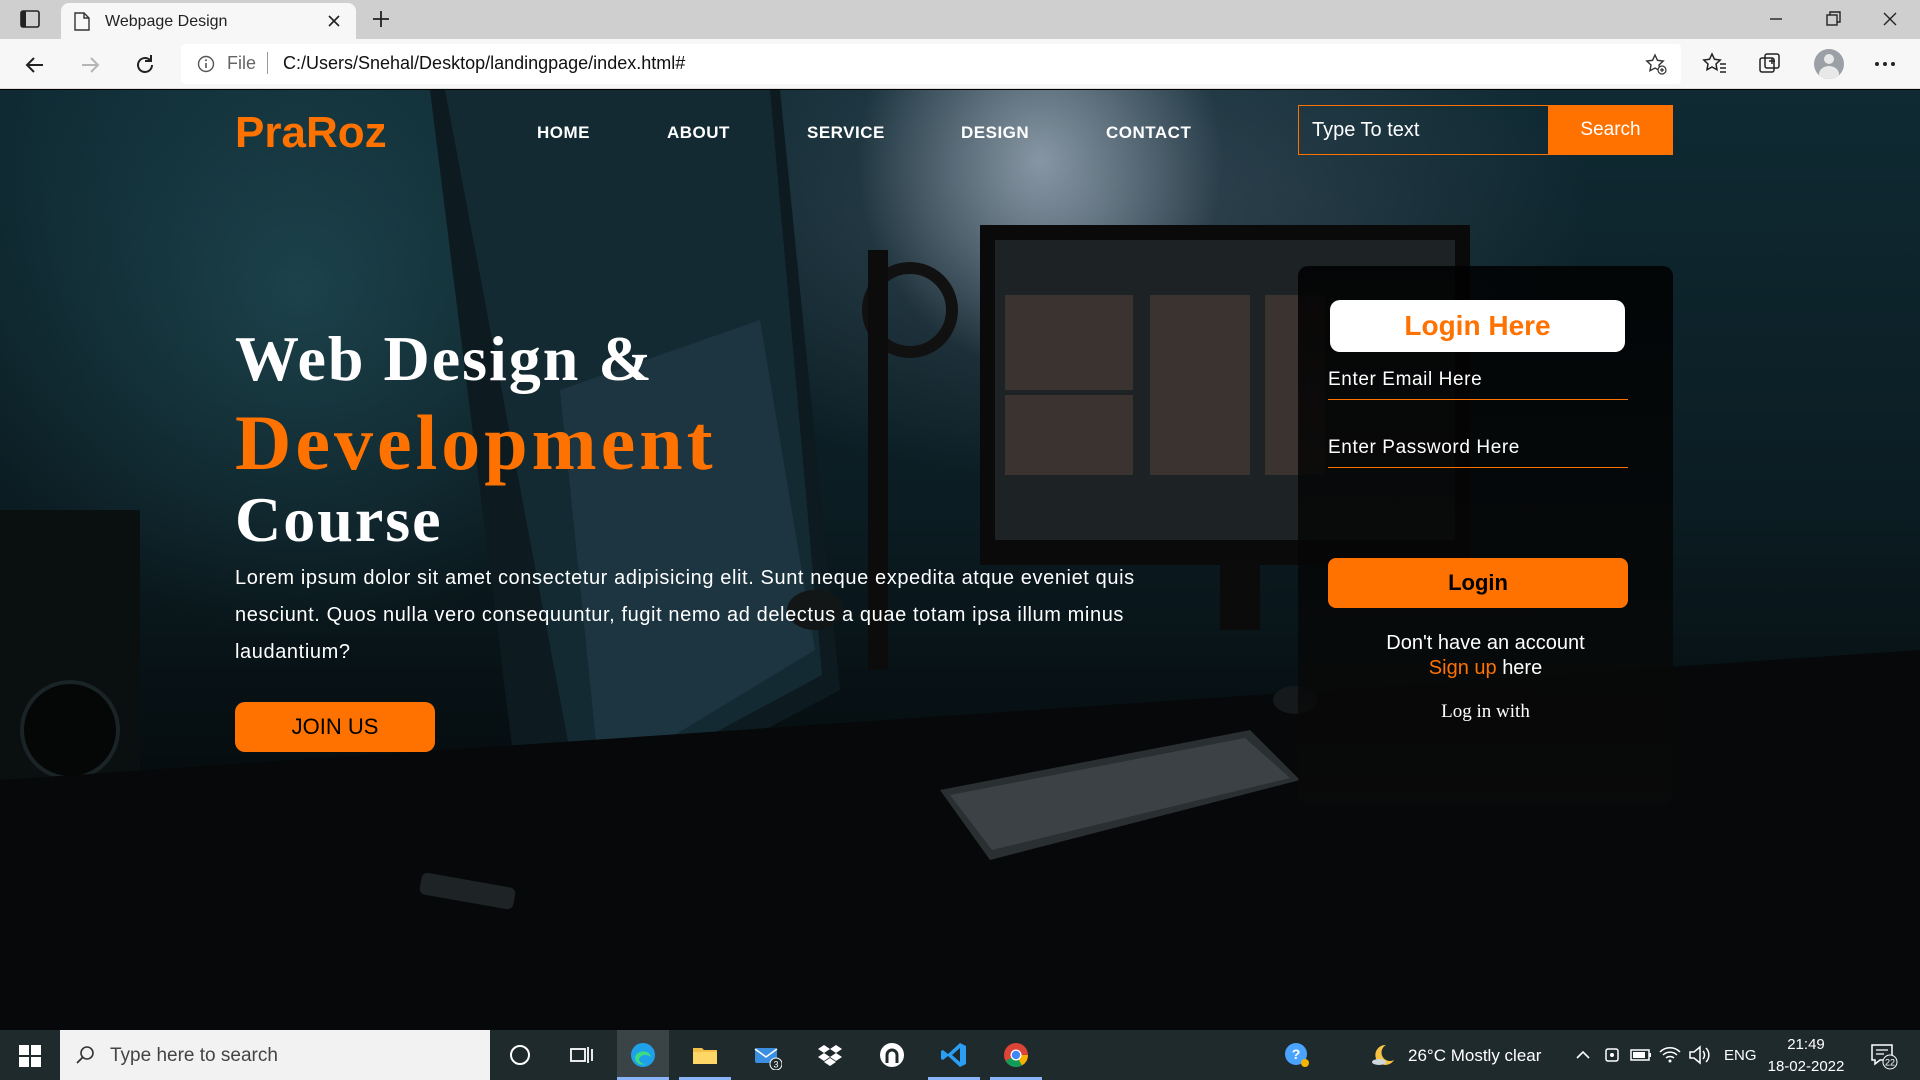 This screenshot has height=1080, width=1920. I want to click on github-desktop-icon, so click(892, 1055).